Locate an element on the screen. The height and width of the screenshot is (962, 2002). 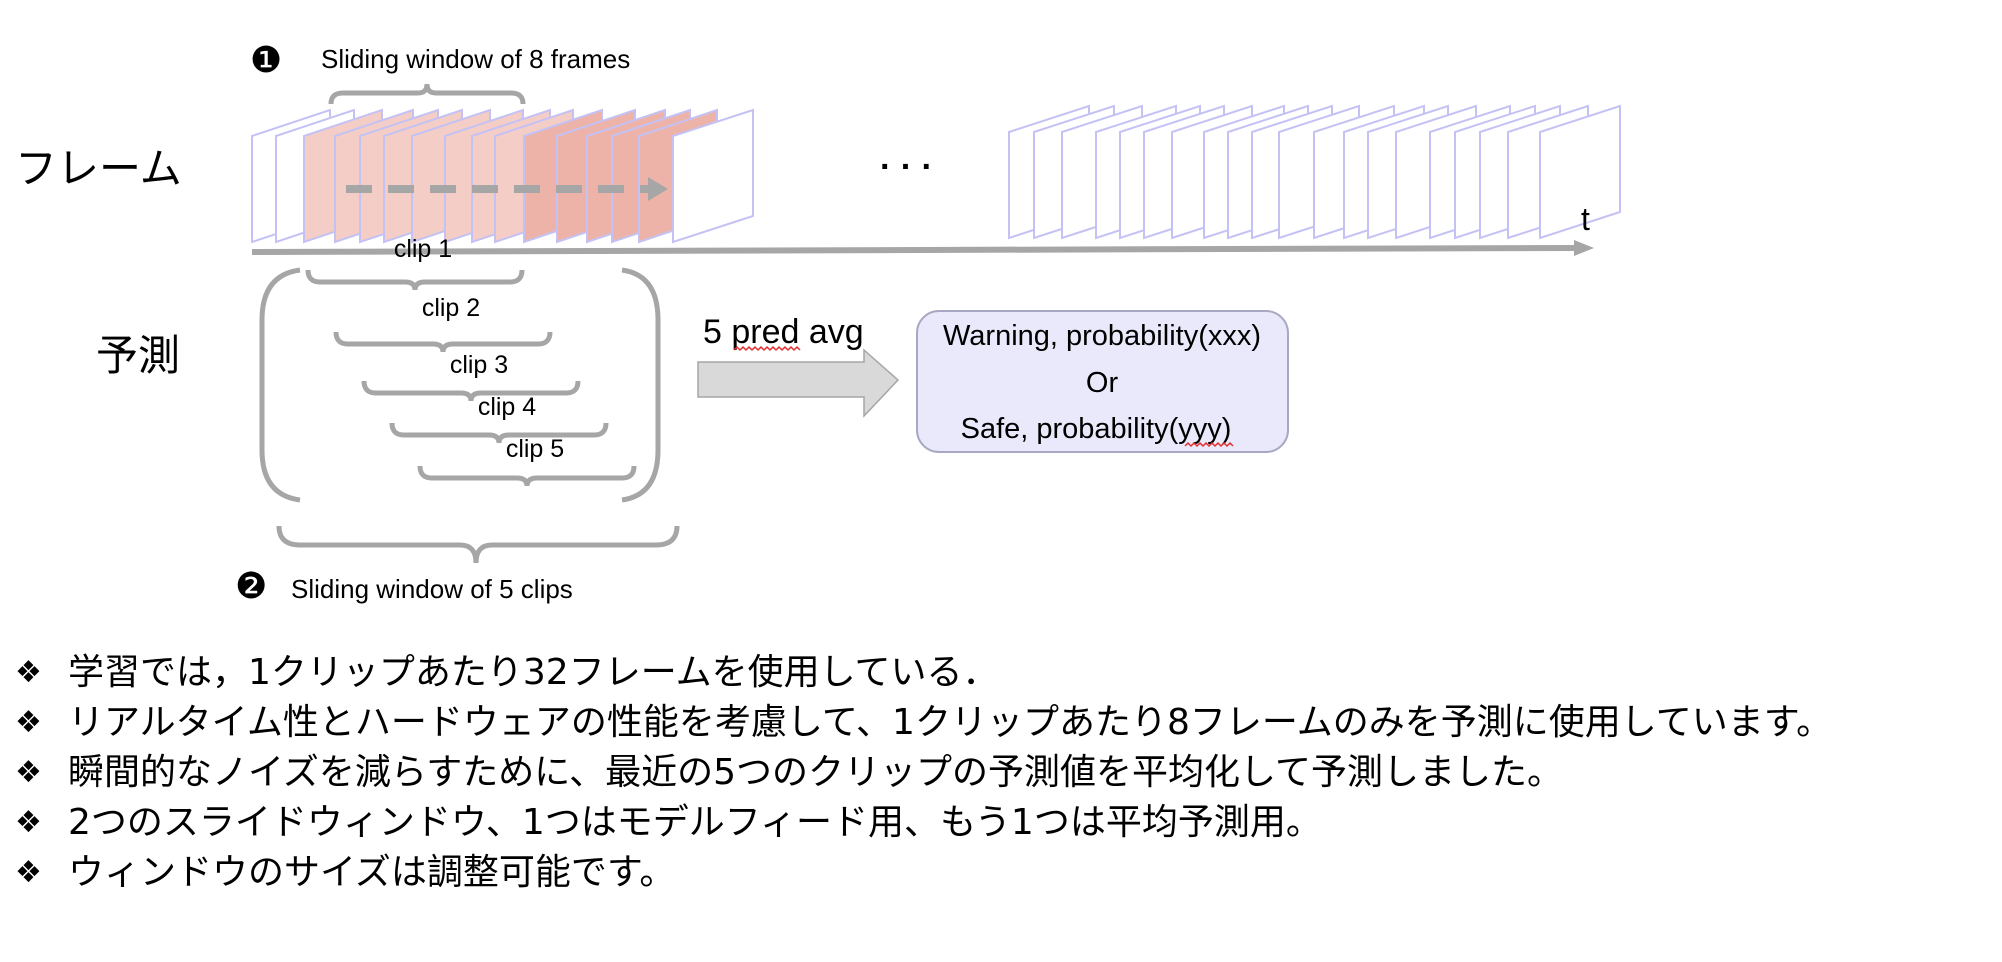
window2-brace is located at coordinates (478, 544).